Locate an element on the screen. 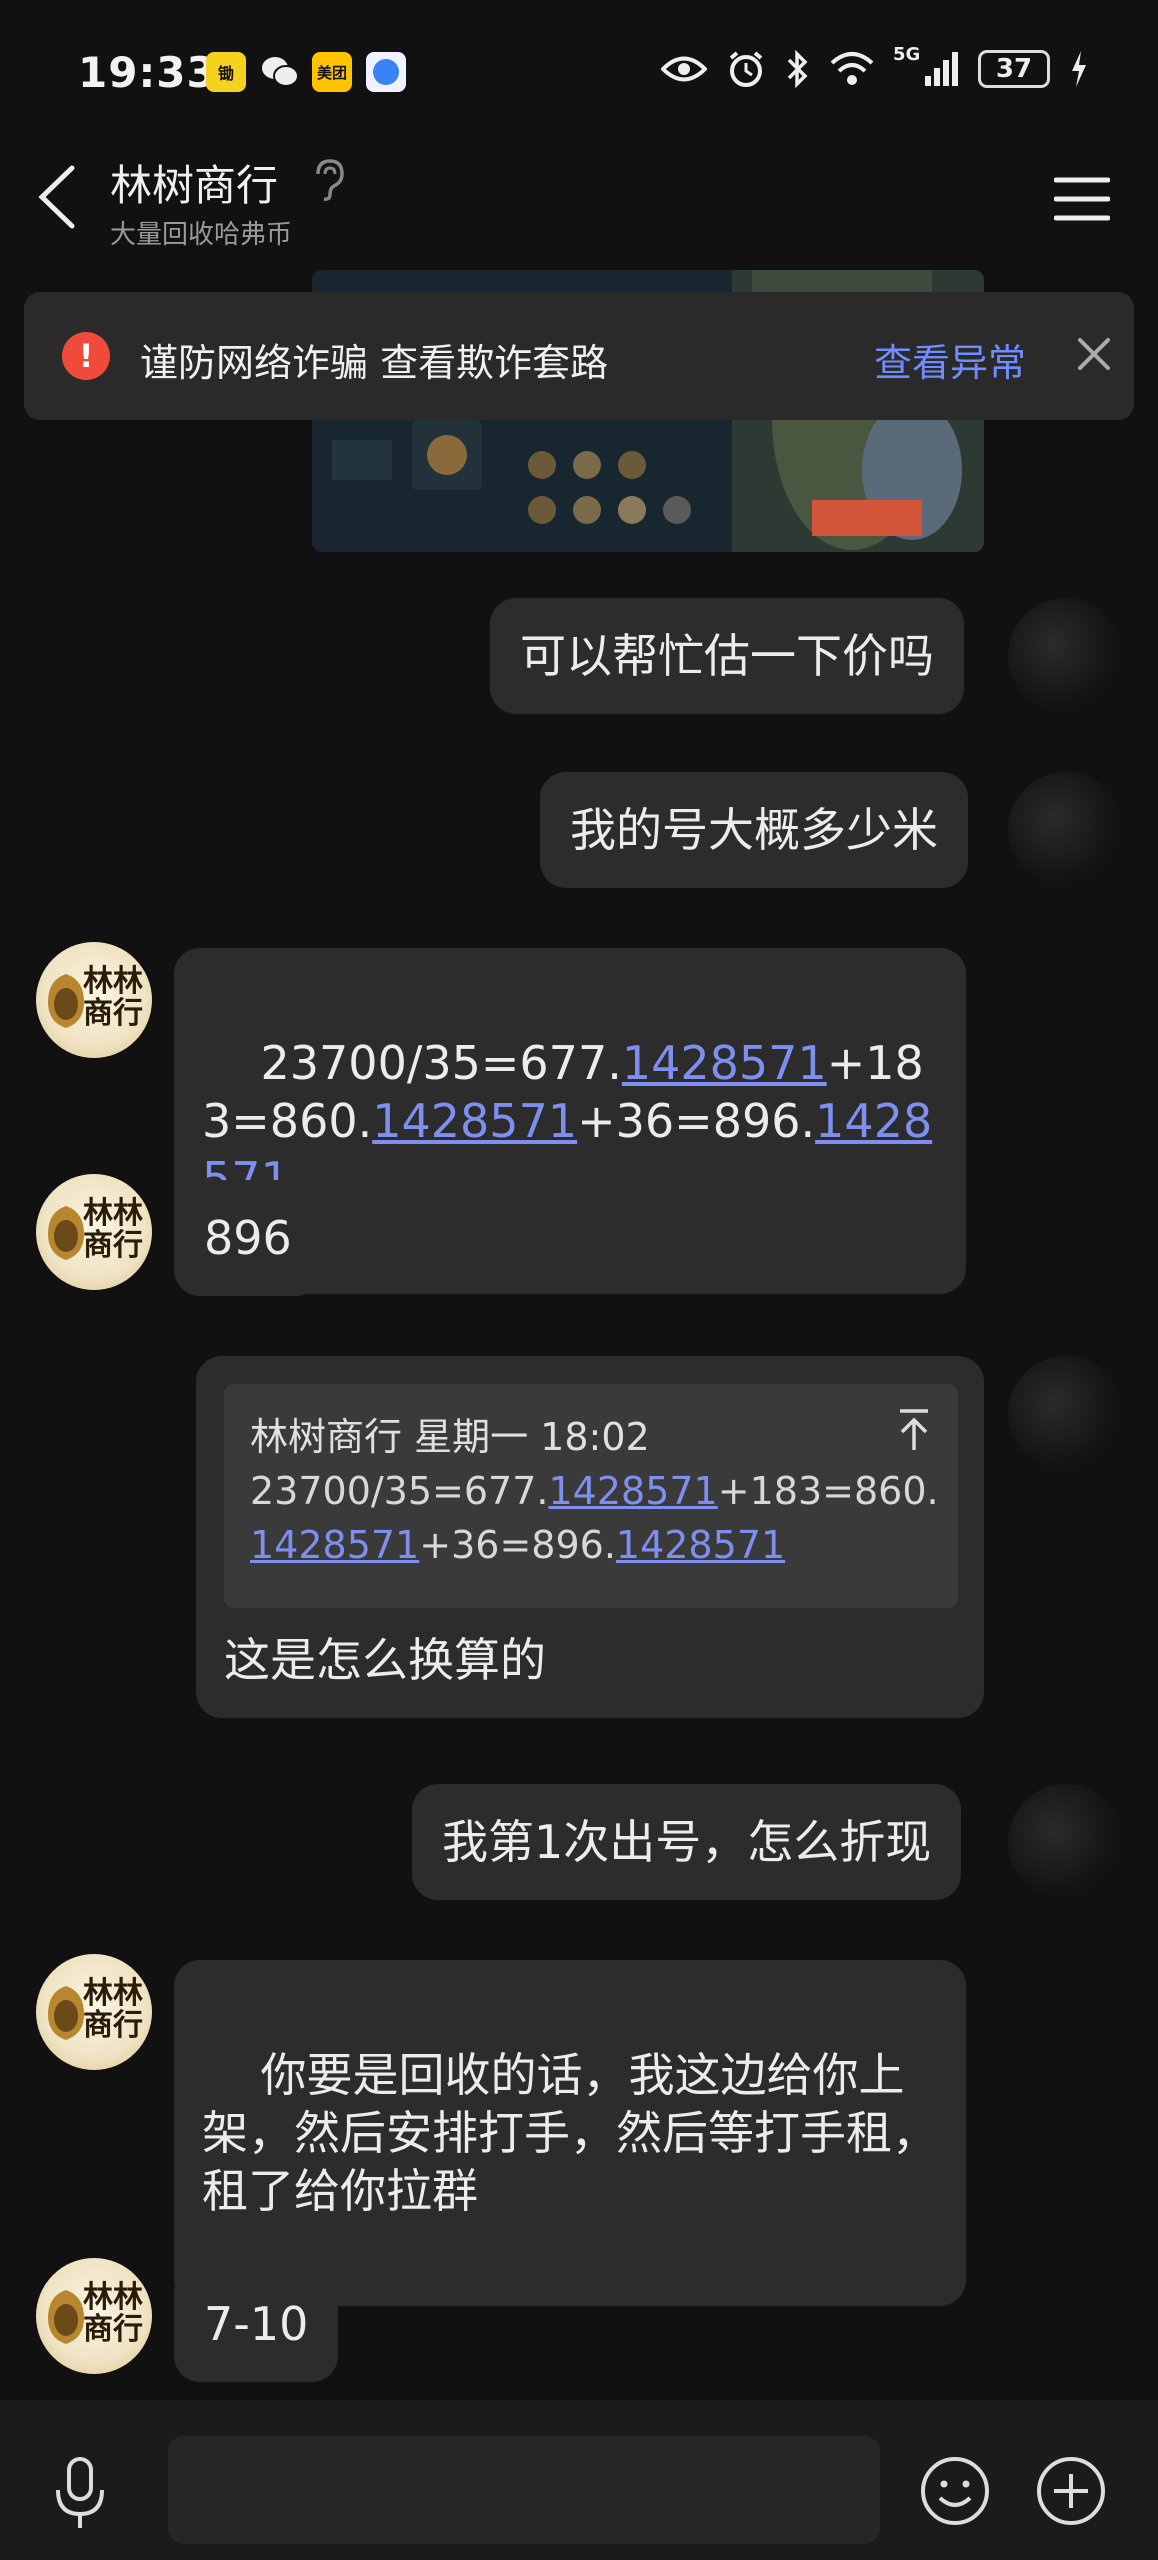 The height and width of the screenshot is (2560, 1158). message-bubble-sent: 我第1次出号，怎么折现 is located at coordinates (687, 1842).